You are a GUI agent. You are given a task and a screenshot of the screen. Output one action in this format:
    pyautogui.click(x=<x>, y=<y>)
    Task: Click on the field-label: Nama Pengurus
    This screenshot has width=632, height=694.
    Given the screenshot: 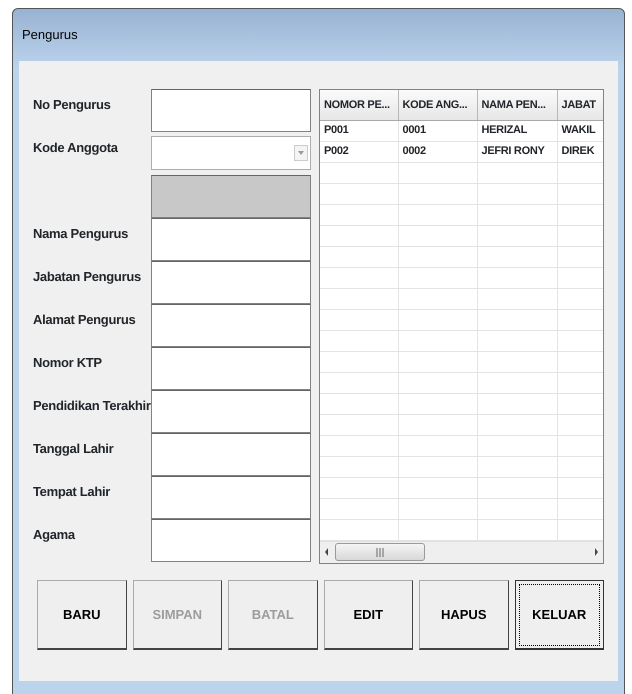 What is the action you would take?
    pyautogui.click(x=80, y=233)
    